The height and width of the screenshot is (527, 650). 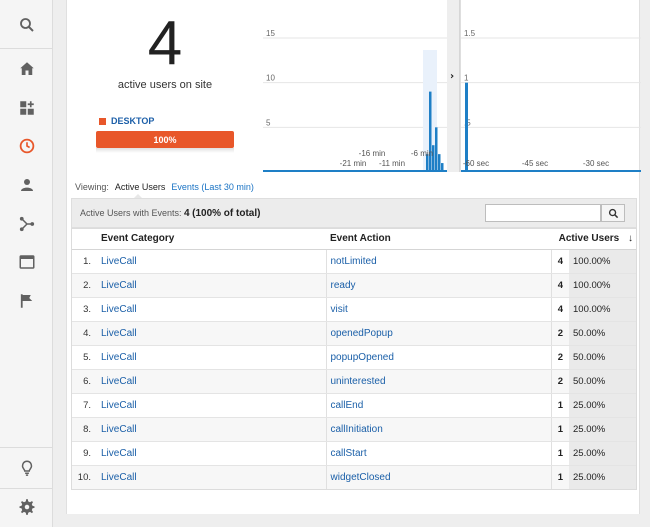 What do you see at coordinates (102, 121) in the screenshot?
I see `desktop-swatch` at bounding box center [102, 121].